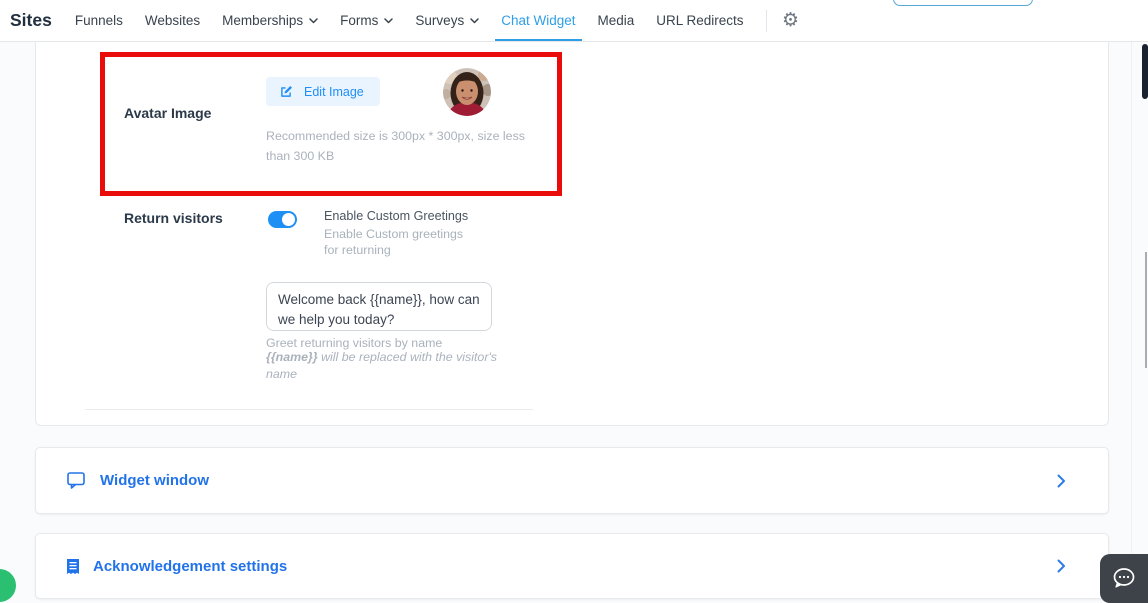  I want to click on tab-chat-widget: Chat Widget, so click(538, 20).